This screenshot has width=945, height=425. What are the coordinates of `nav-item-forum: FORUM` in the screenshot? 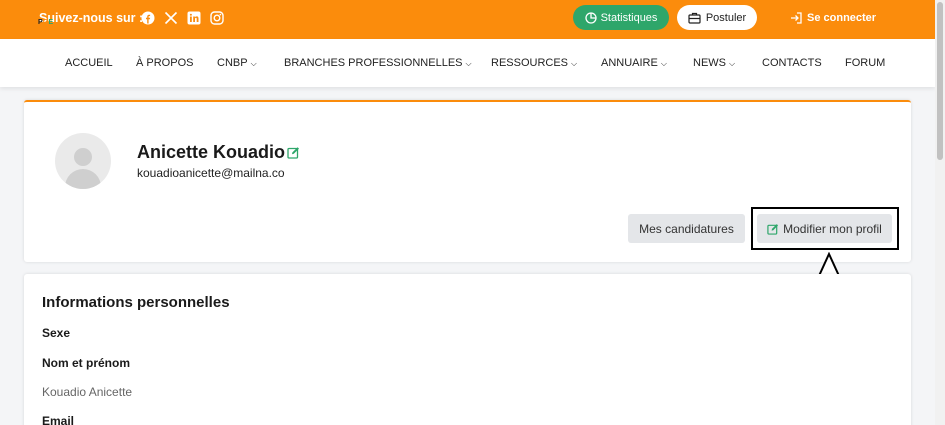 It's located at (865, 63).